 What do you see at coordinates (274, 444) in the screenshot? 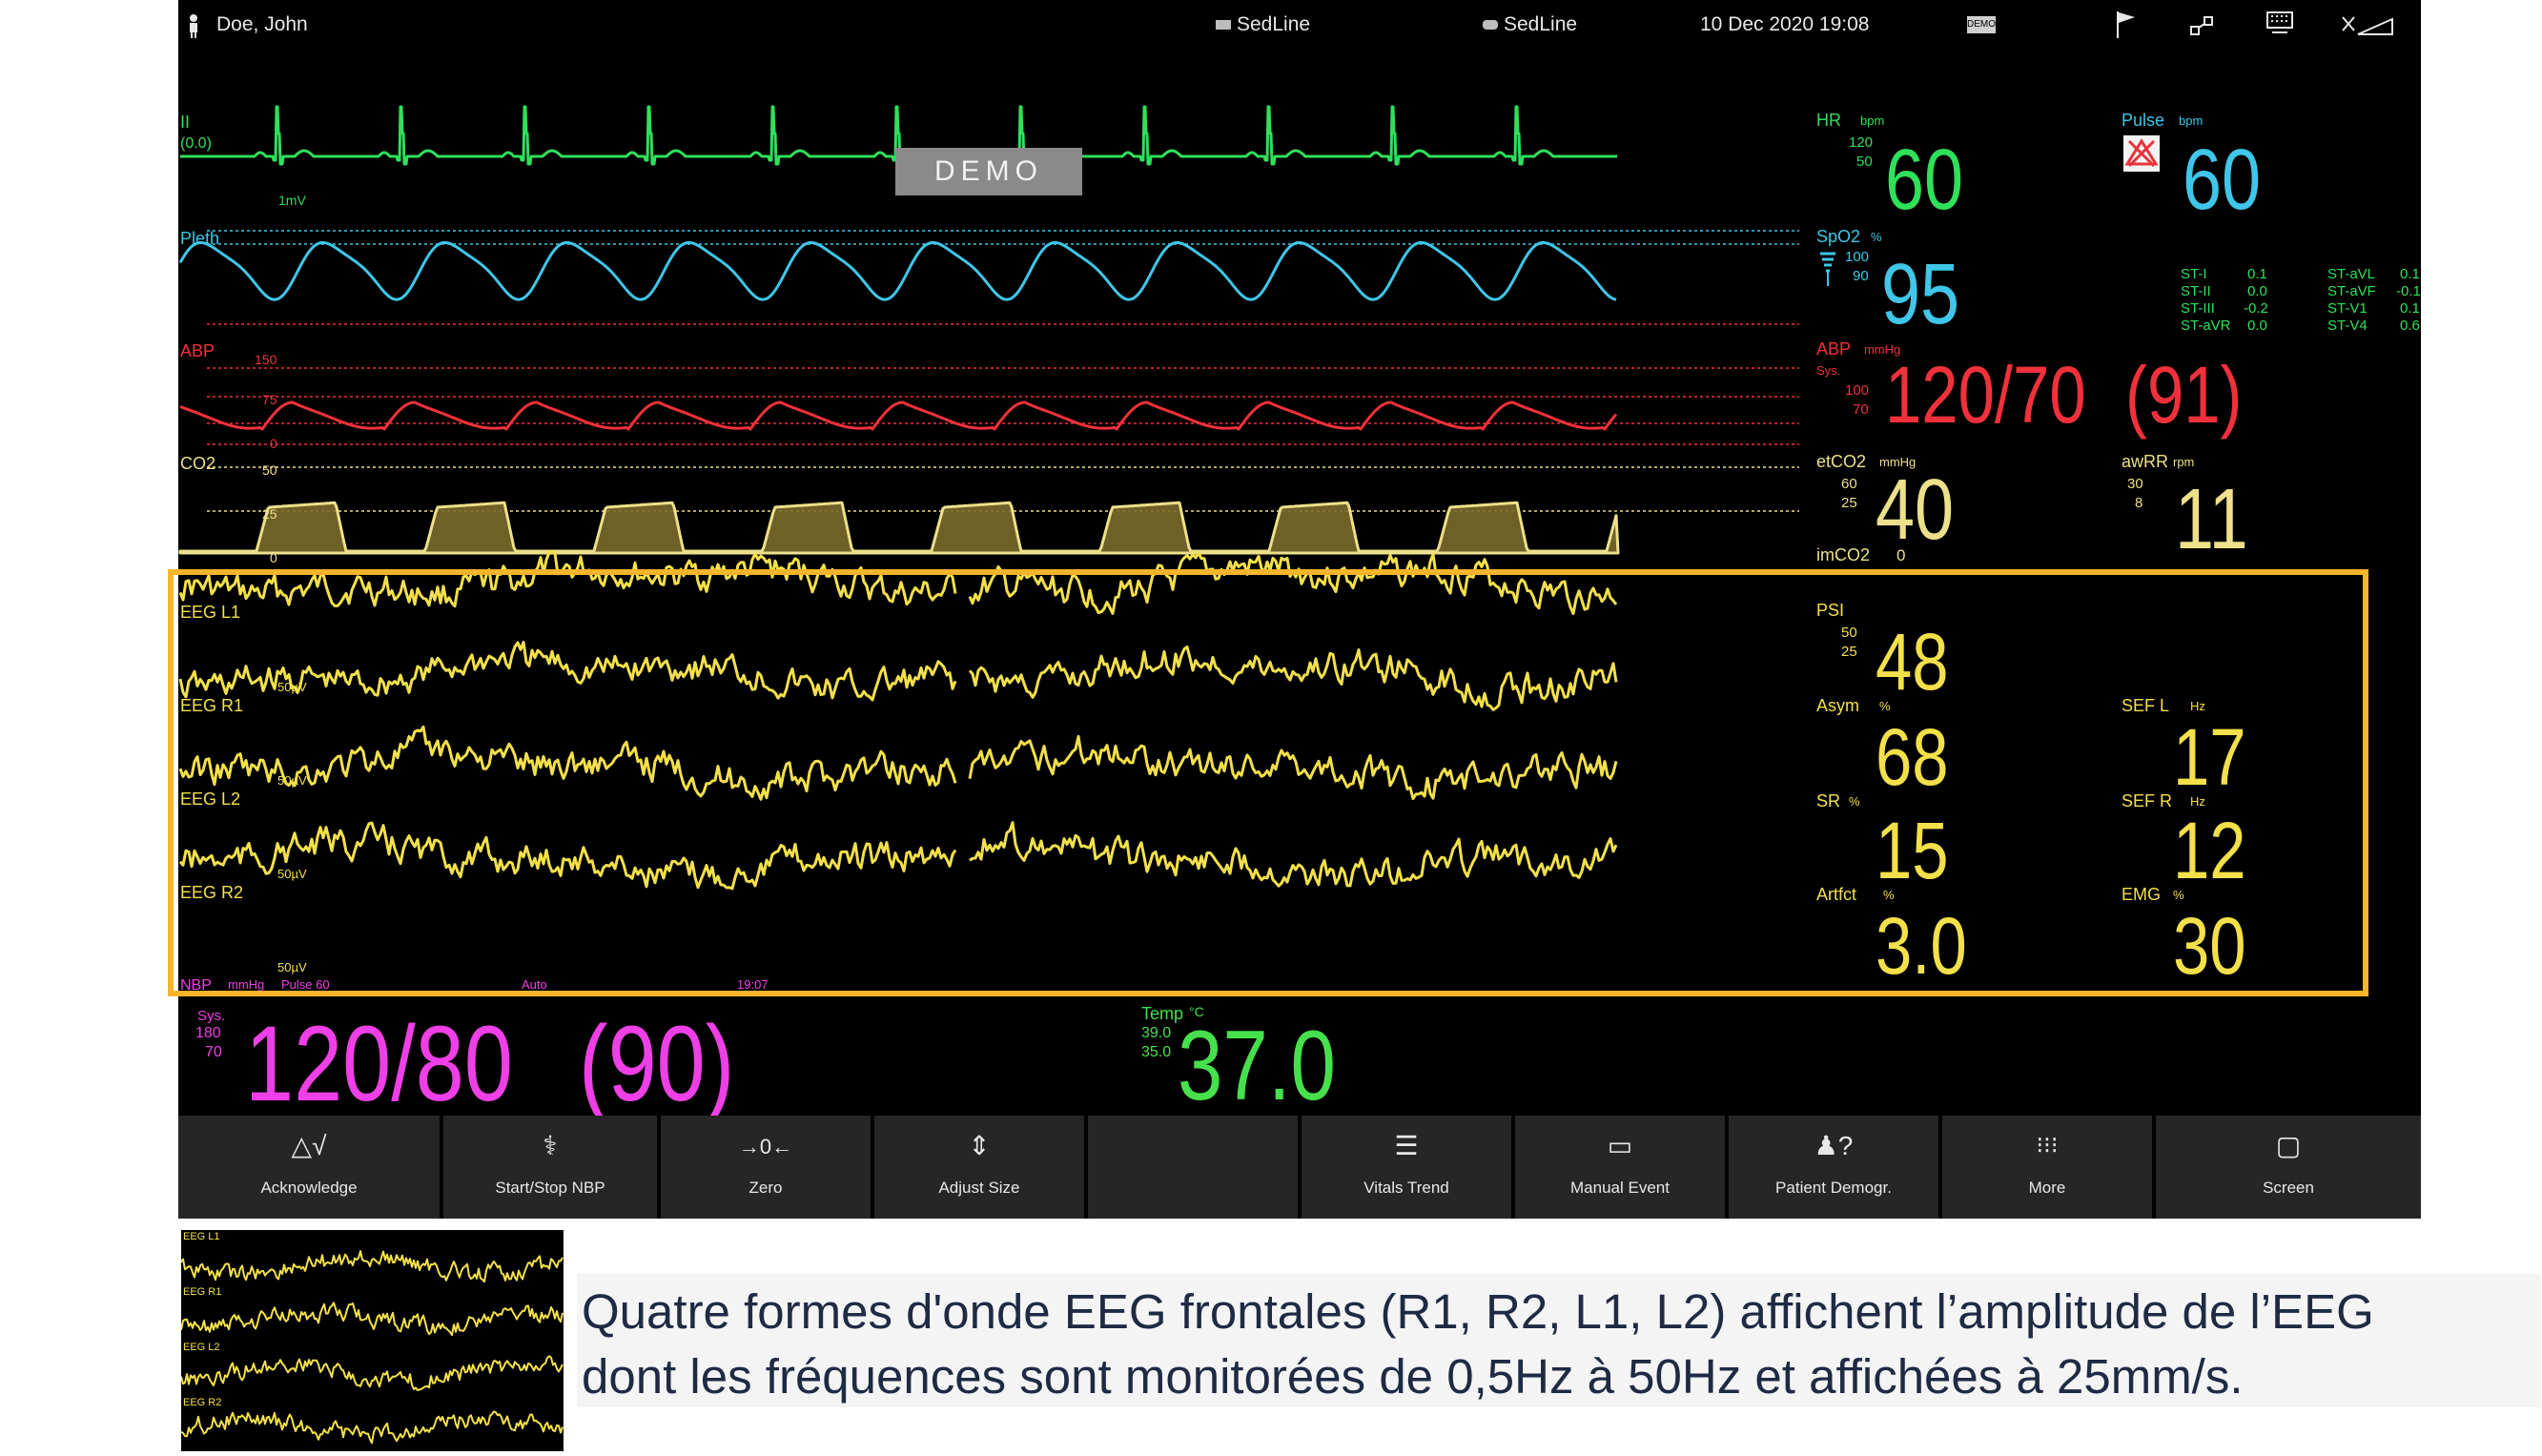
I see `abp-scale-bottom: 0` at bounding box center [274, 444].